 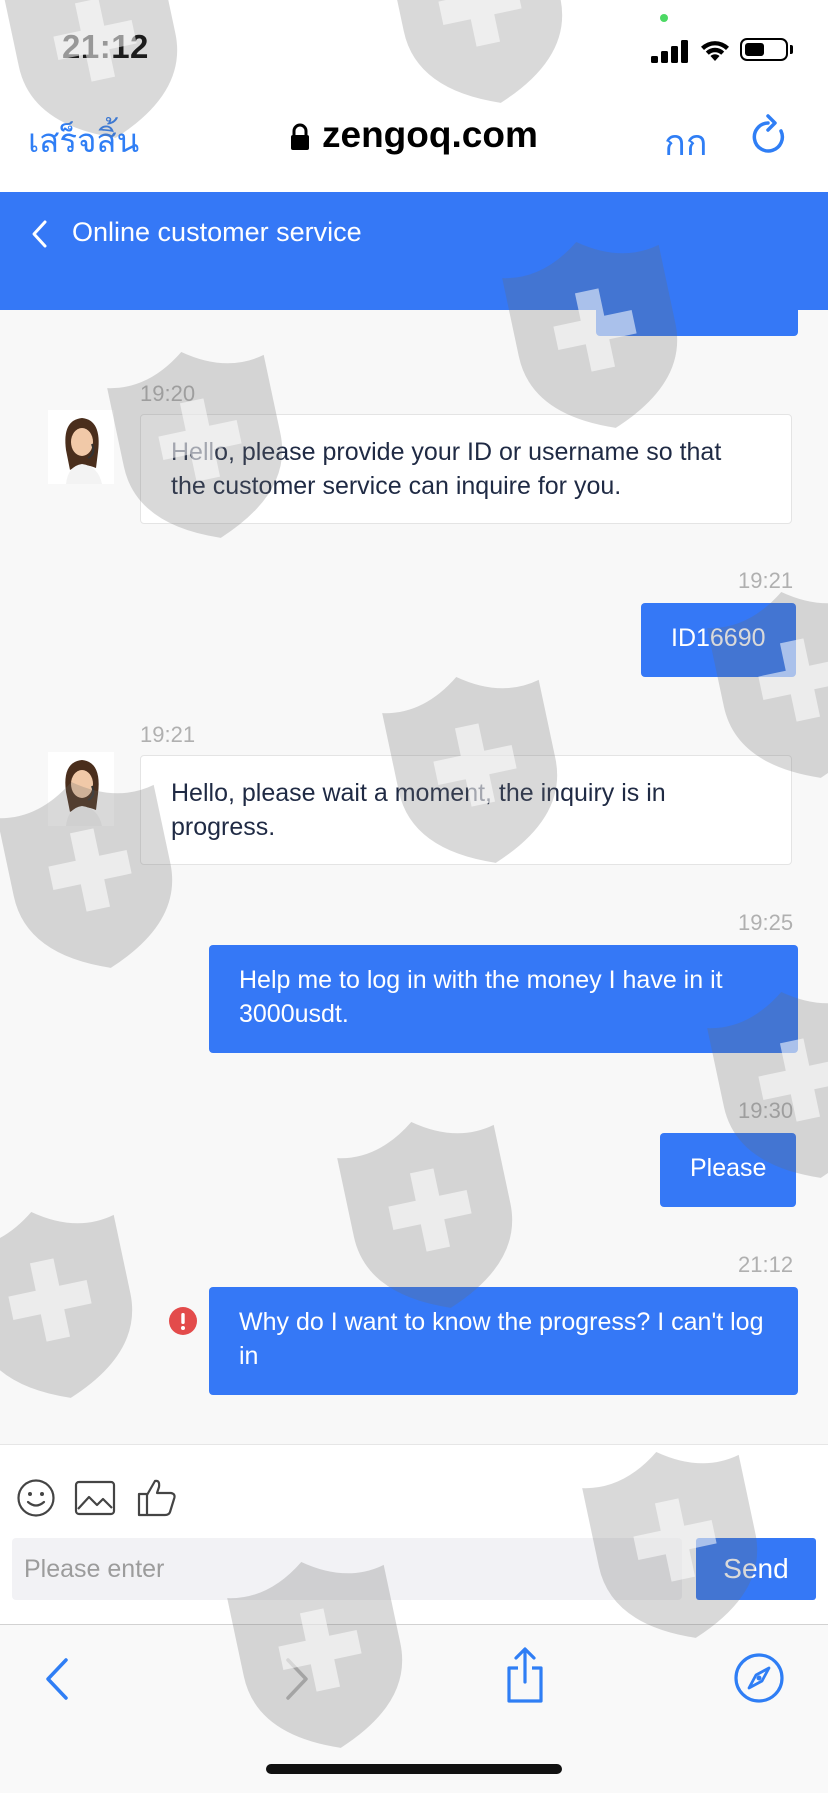 I want to click on message-input, so click(x=347, y=1569).